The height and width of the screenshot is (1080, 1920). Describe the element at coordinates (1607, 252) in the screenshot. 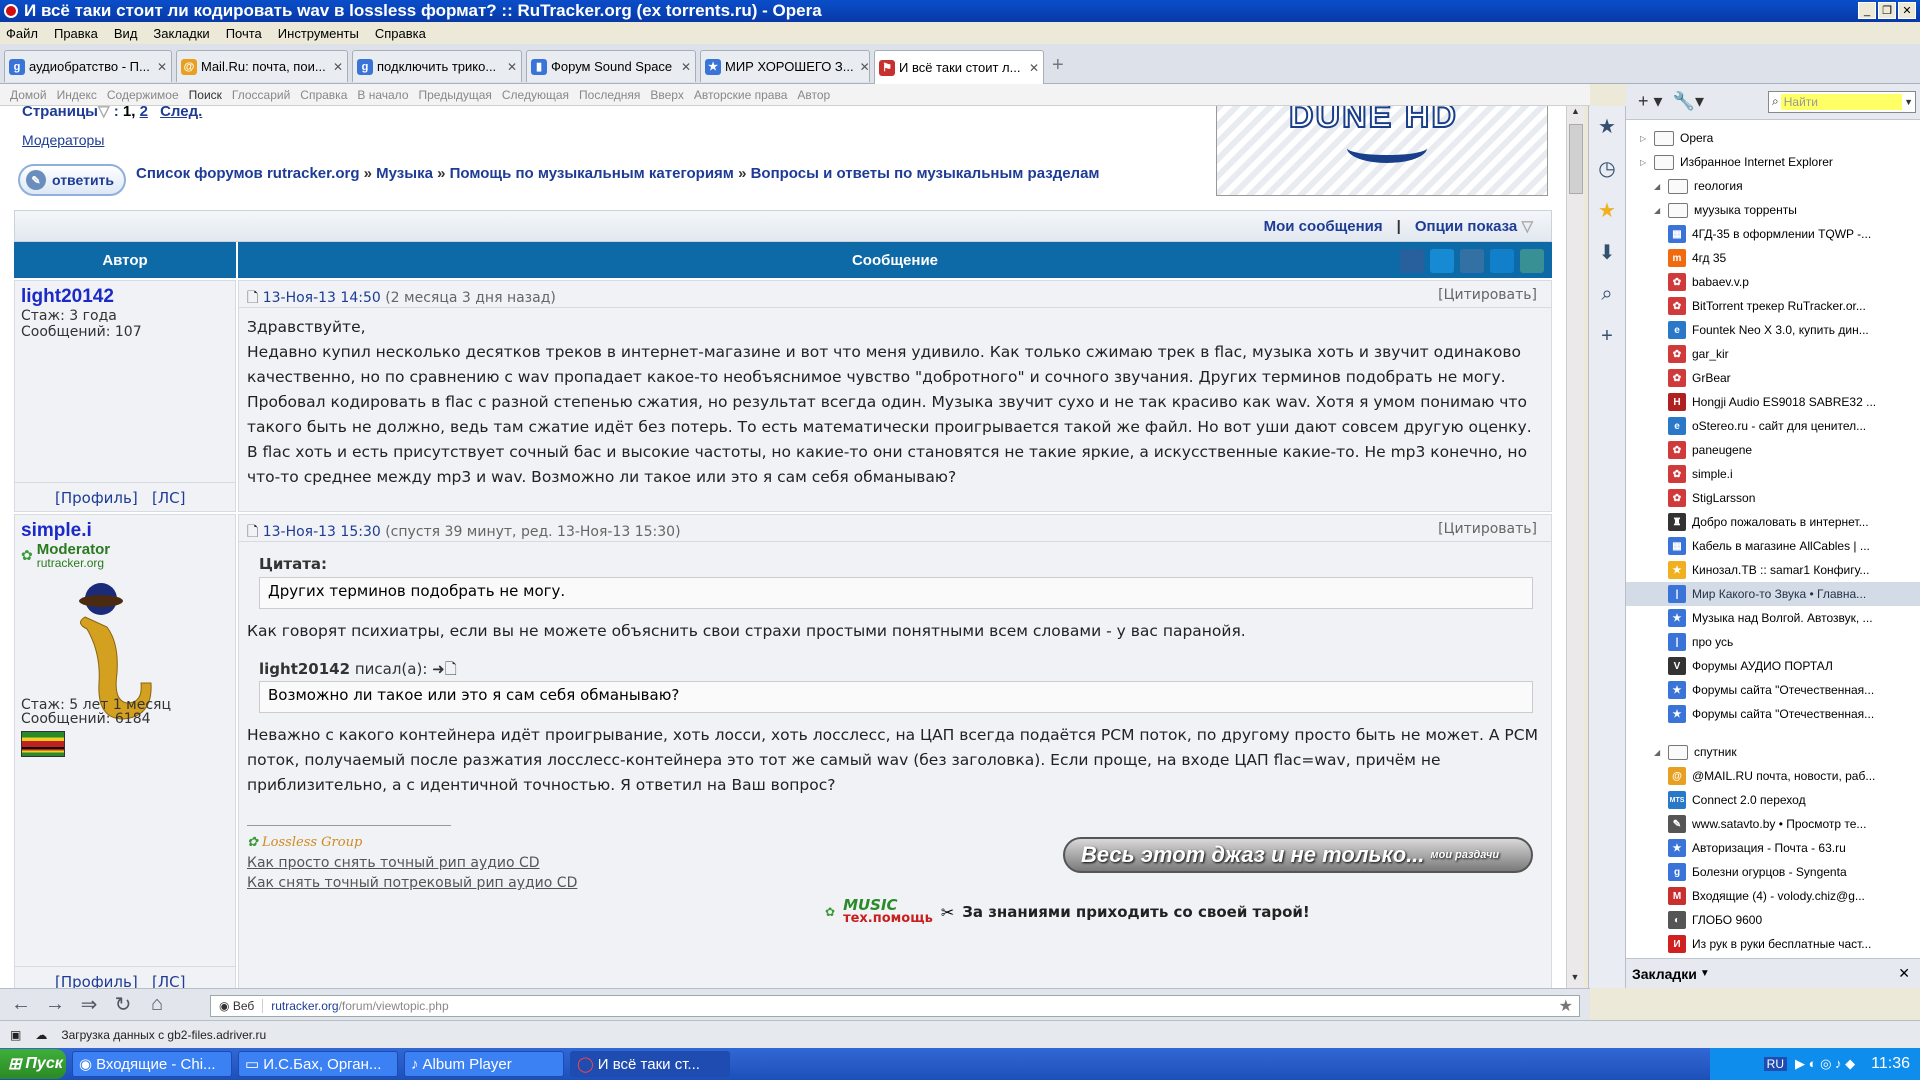

I see `downloads-icon: ⬇` at that location.